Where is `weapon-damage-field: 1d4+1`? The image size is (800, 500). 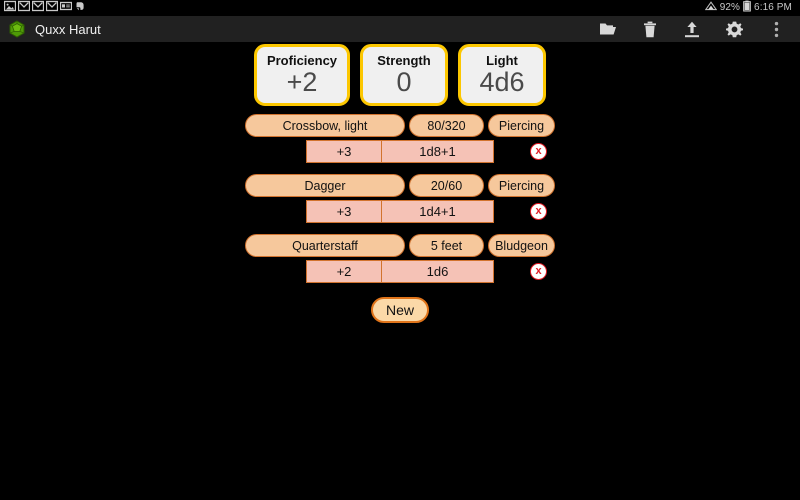 weapon-damage-field: 1d4+1 is located at coordinates (438, 211).